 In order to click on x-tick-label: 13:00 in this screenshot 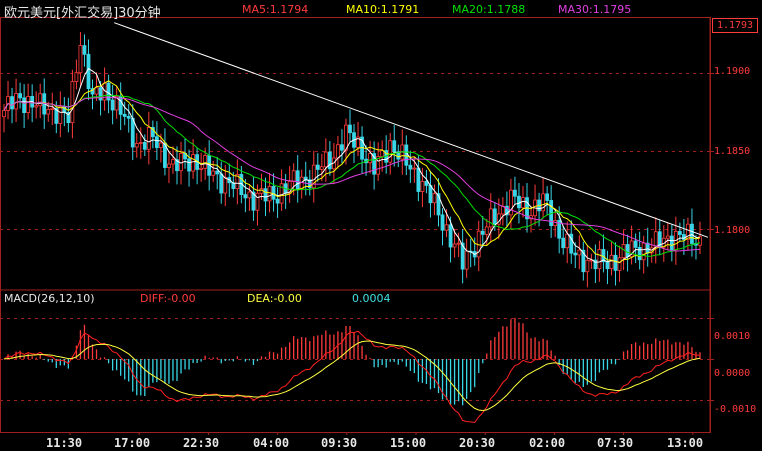, I will do `click(685, 443)`.